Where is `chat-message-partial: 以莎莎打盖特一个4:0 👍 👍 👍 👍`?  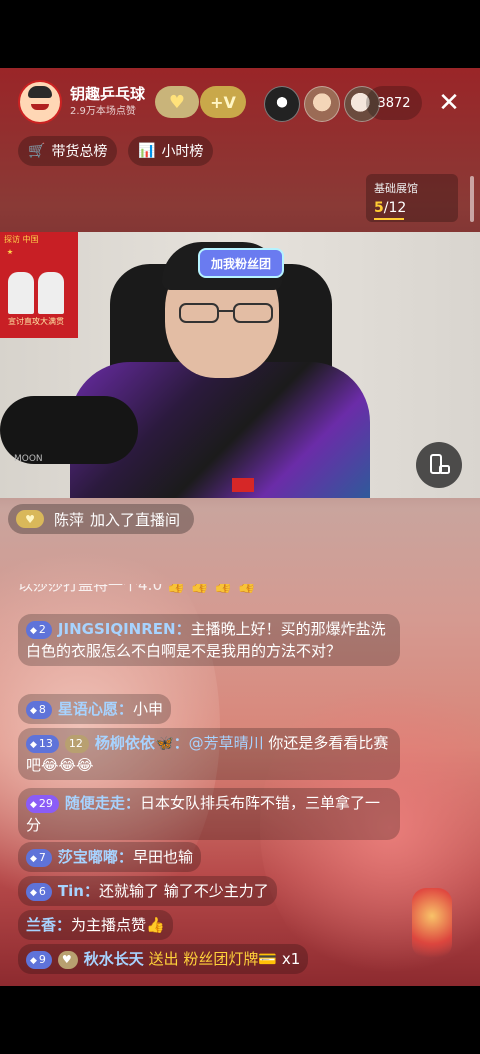
chat-message-partial: 以莎莎打盖特一个4:0 👍 👍 👍 👍 is located at coordinates (137, 589).